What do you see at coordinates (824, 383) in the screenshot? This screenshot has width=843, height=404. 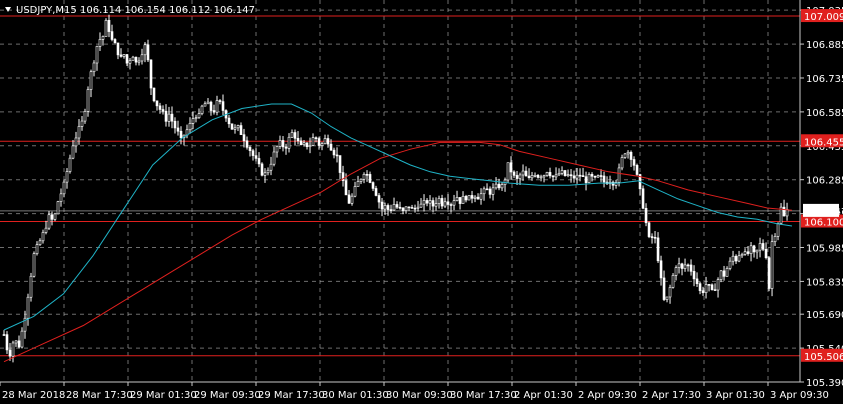 I see `y-tick-label: 105.390` at bounding box center [824, 383].